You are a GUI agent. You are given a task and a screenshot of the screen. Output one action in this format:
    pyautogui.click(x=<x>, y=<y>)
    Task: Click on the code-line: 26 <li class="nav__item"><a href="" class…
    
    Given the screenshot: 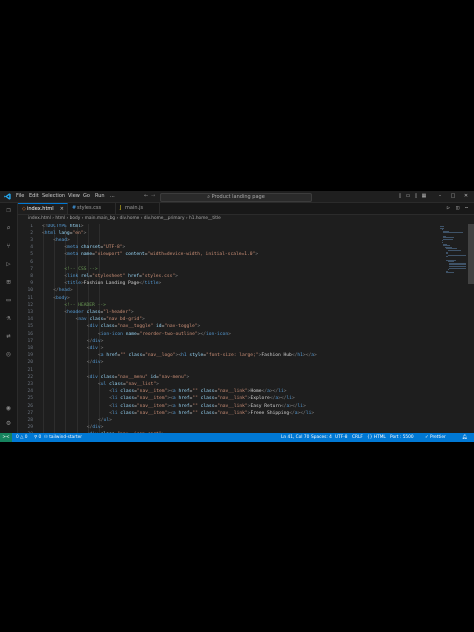 What is the action you would take?
    pyautogui.click(x=228, y=406)
    